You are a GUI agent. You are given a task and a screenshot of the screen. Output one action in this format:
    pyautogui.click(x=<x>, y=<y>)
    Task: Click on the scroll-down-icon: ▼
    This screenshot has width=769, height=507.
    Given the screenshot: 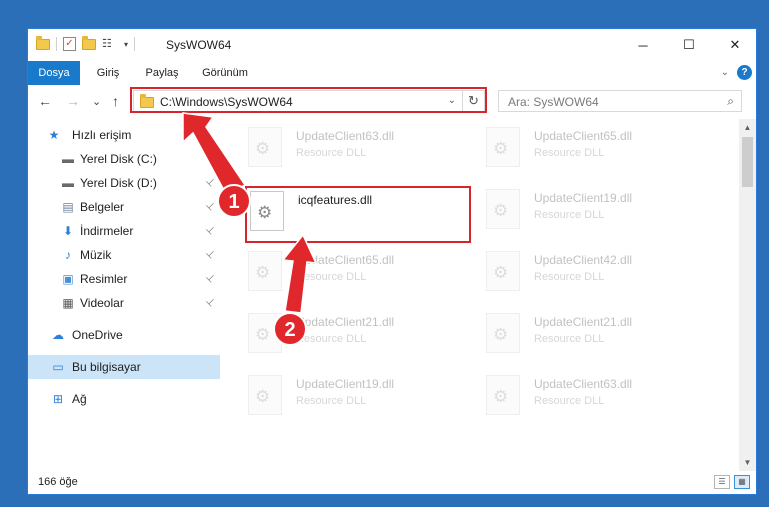 What is the action you would take?
    pyautogui.click(x=747, y=462)
    